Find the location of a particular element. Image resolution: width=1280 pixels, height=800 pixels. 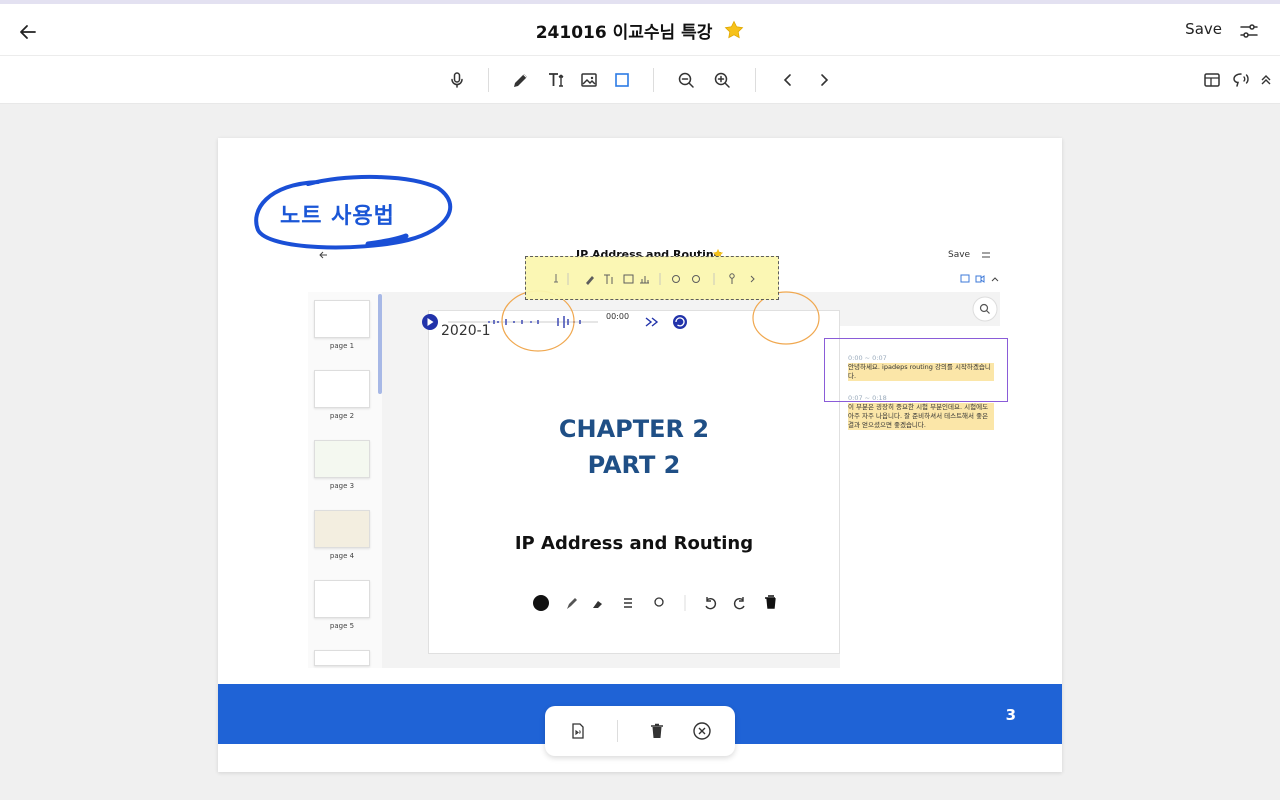

layout-icon is located at coordinates (1212, 80).